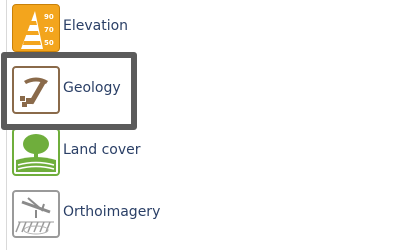 The height and width of the screenshot is (250, 417). What do you see at coordinates (49, 17) in the screenshot?
I see `elevation-scale-label-90: 90` at bounding box center [49, 17].